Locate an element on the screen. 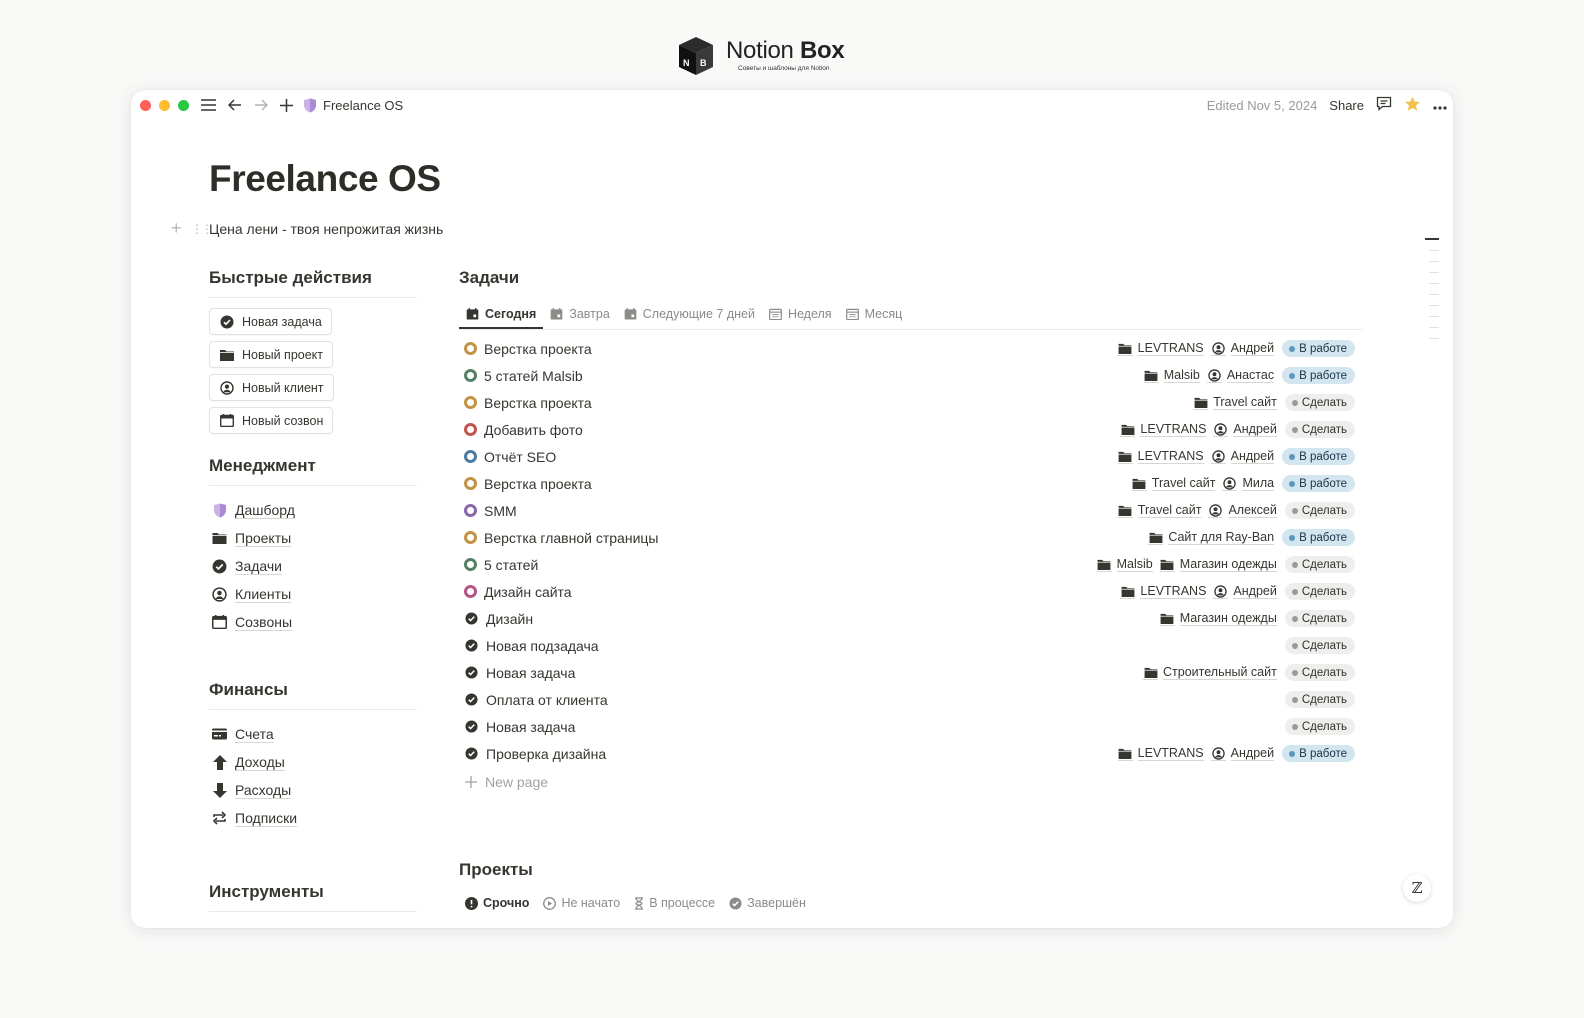 This screenshot has height=1018, width=1584. comments-icon is located at coordinates (1384, 105).